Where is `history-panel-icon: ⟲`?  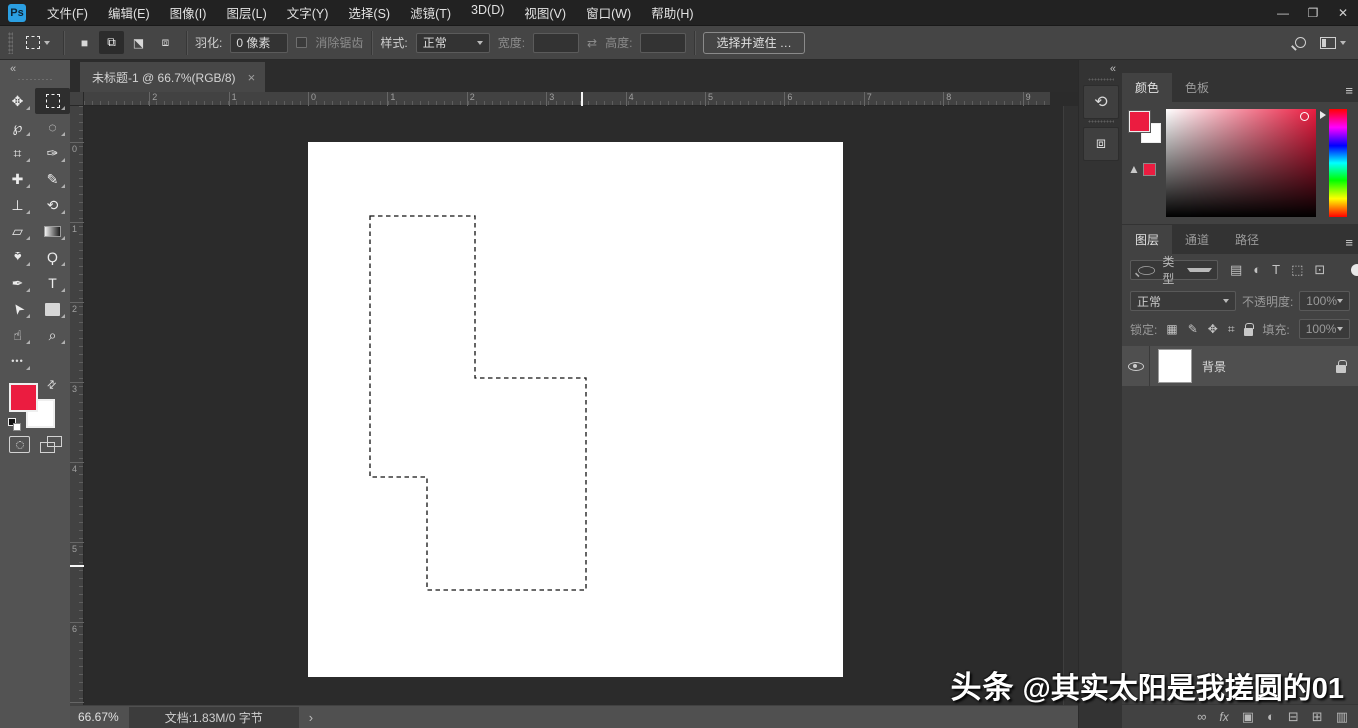 history-panel-icon: ⟲ is located at coordinates (1101, 98).